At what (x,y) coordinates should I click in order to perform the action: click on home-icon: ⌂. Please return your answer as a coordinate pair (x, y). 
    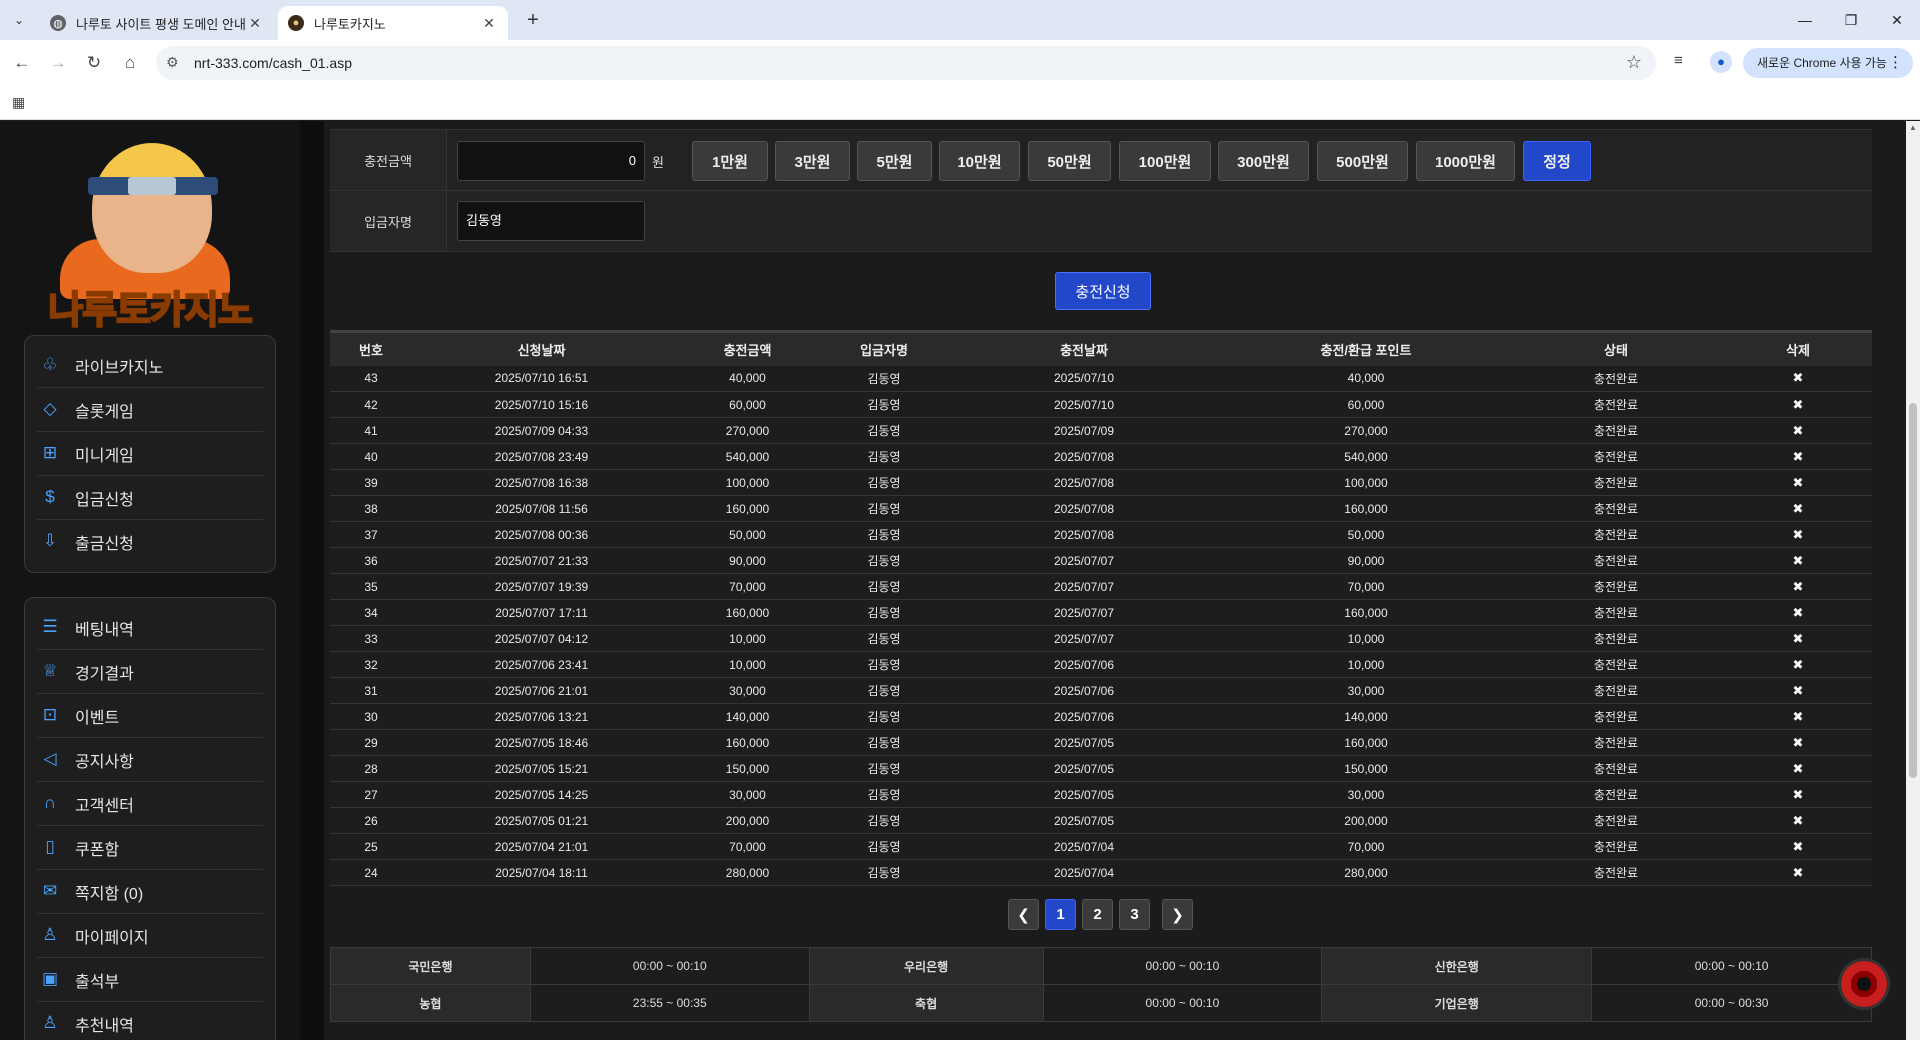
    Looking at the image, I should click on (130, 63).